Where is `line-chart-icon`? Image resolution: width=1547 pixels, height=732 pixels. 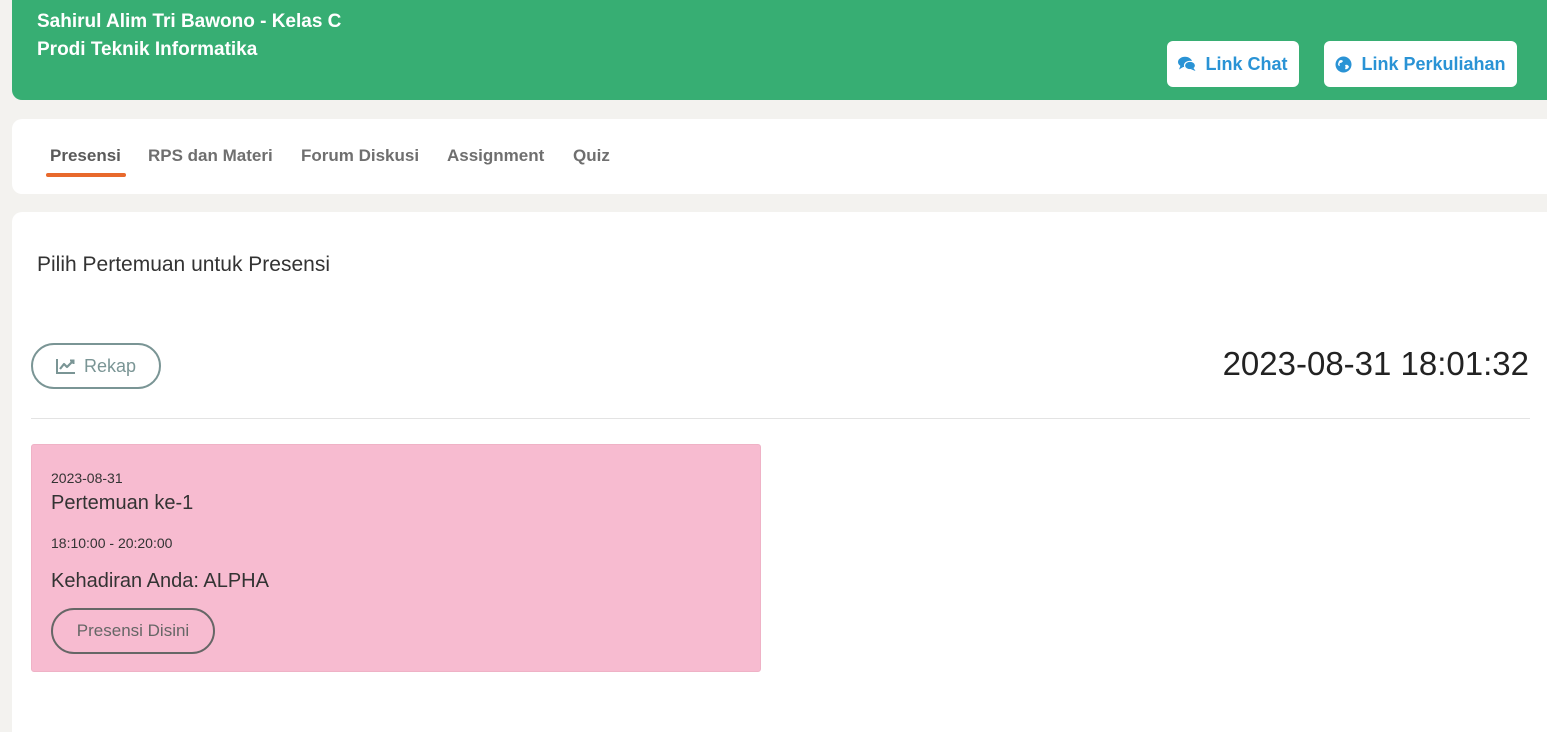
line-chart-icon is located at coordinates (65, 366).